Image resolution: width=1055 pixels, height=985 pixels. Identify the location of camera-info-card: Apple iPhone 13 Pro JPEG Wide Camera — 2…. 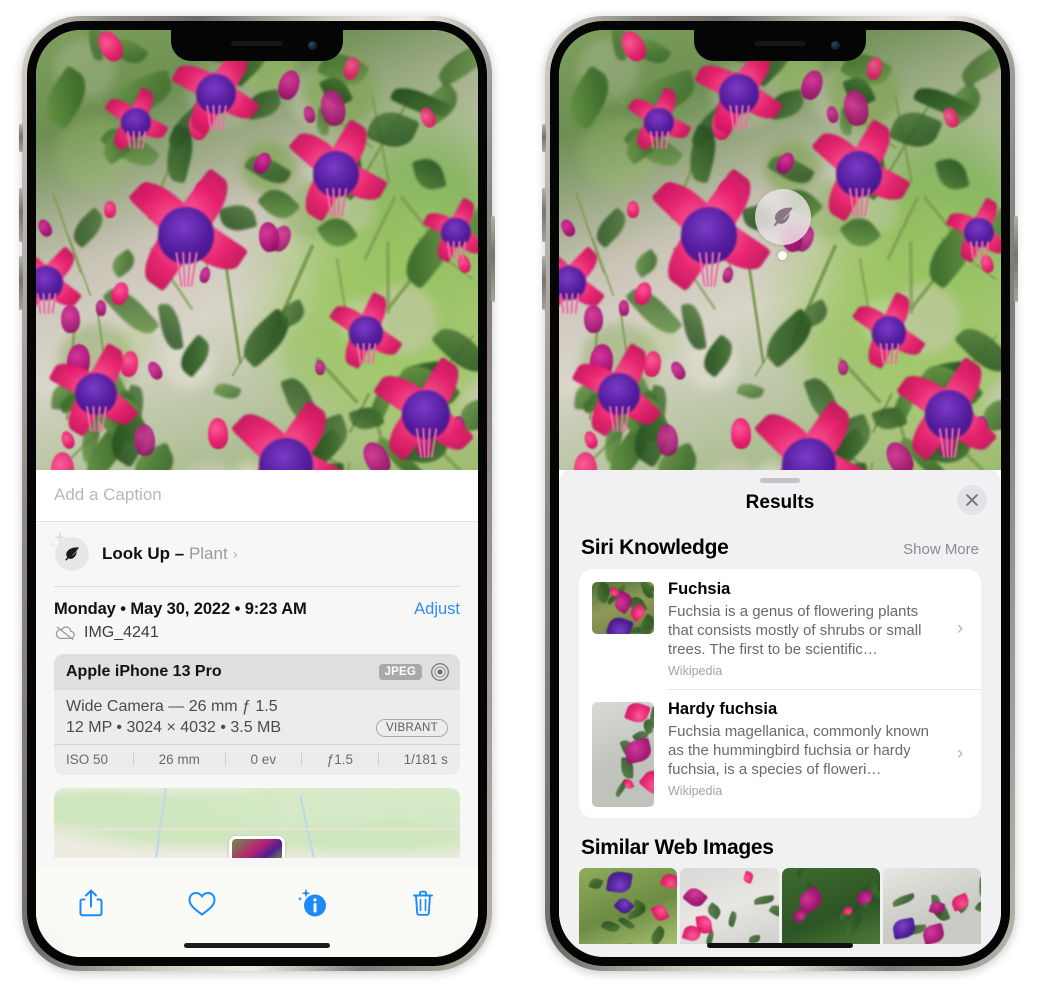
(257, 714).